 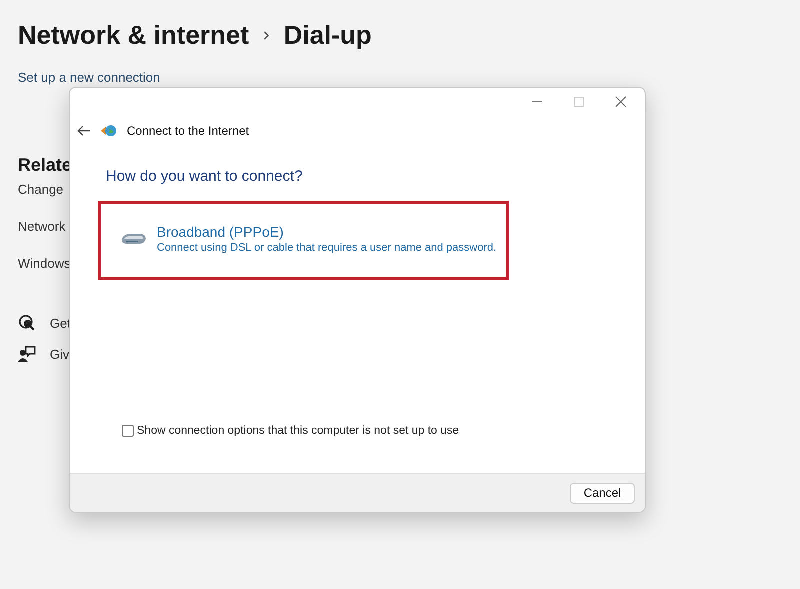 What do you see at coordinates (84, 131) in the screenshot?
I see `back-icon` at bounding box center [84, 131].